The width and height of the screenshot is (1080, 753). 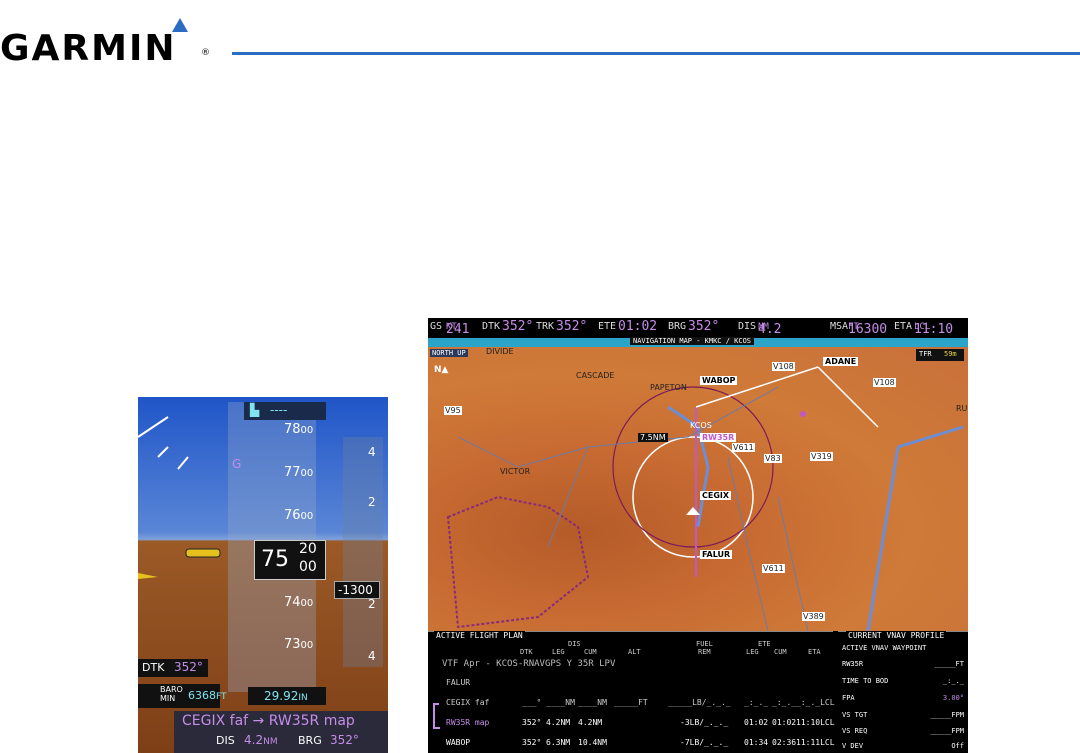 What do you see at coordinates (287, 696) in the screenshot?
I see `altimeter-setting-box: 29.92IN` at bounding box center [287, 696].